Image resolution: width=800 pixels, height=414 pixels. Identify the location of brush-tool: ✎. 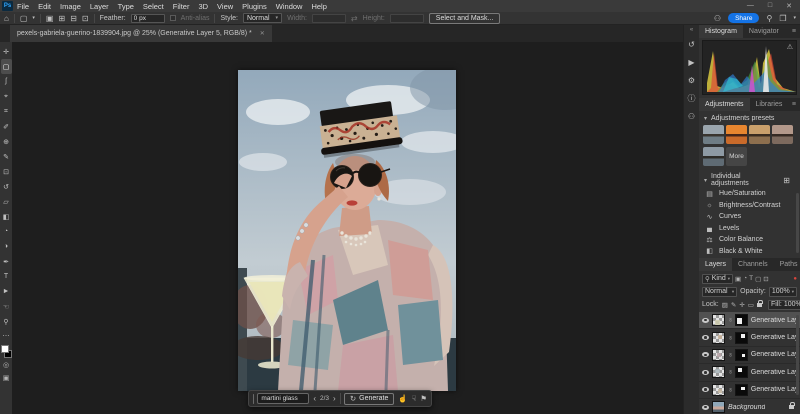
(6, 156).